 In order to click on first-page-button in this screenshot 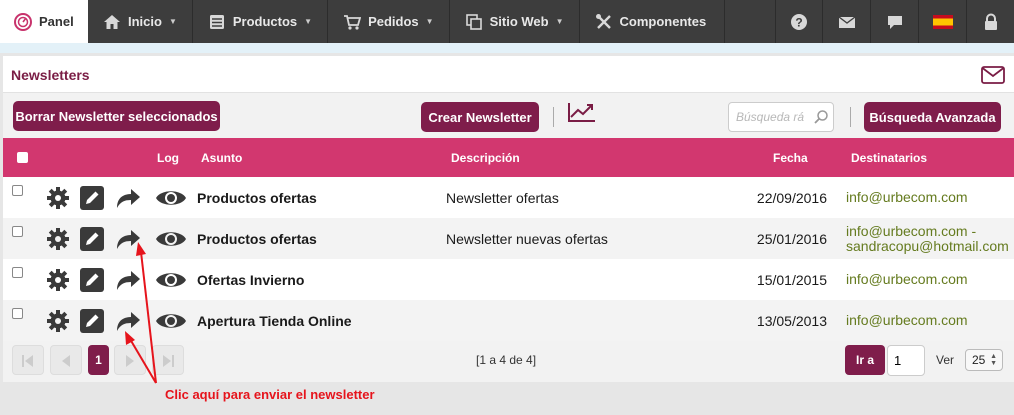, I will do `click(28, 360)`.